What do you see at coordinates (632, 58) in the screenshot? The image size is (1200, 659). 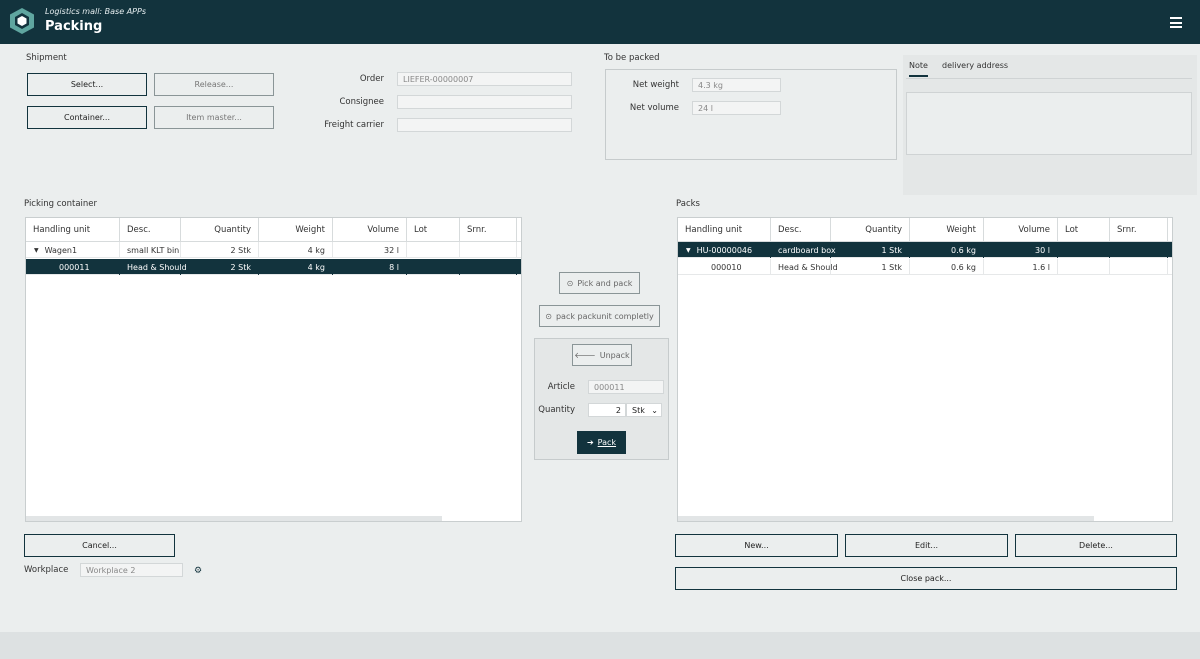 I see `to-be-packed-label: To be packed` at bounding box center [632, 58].